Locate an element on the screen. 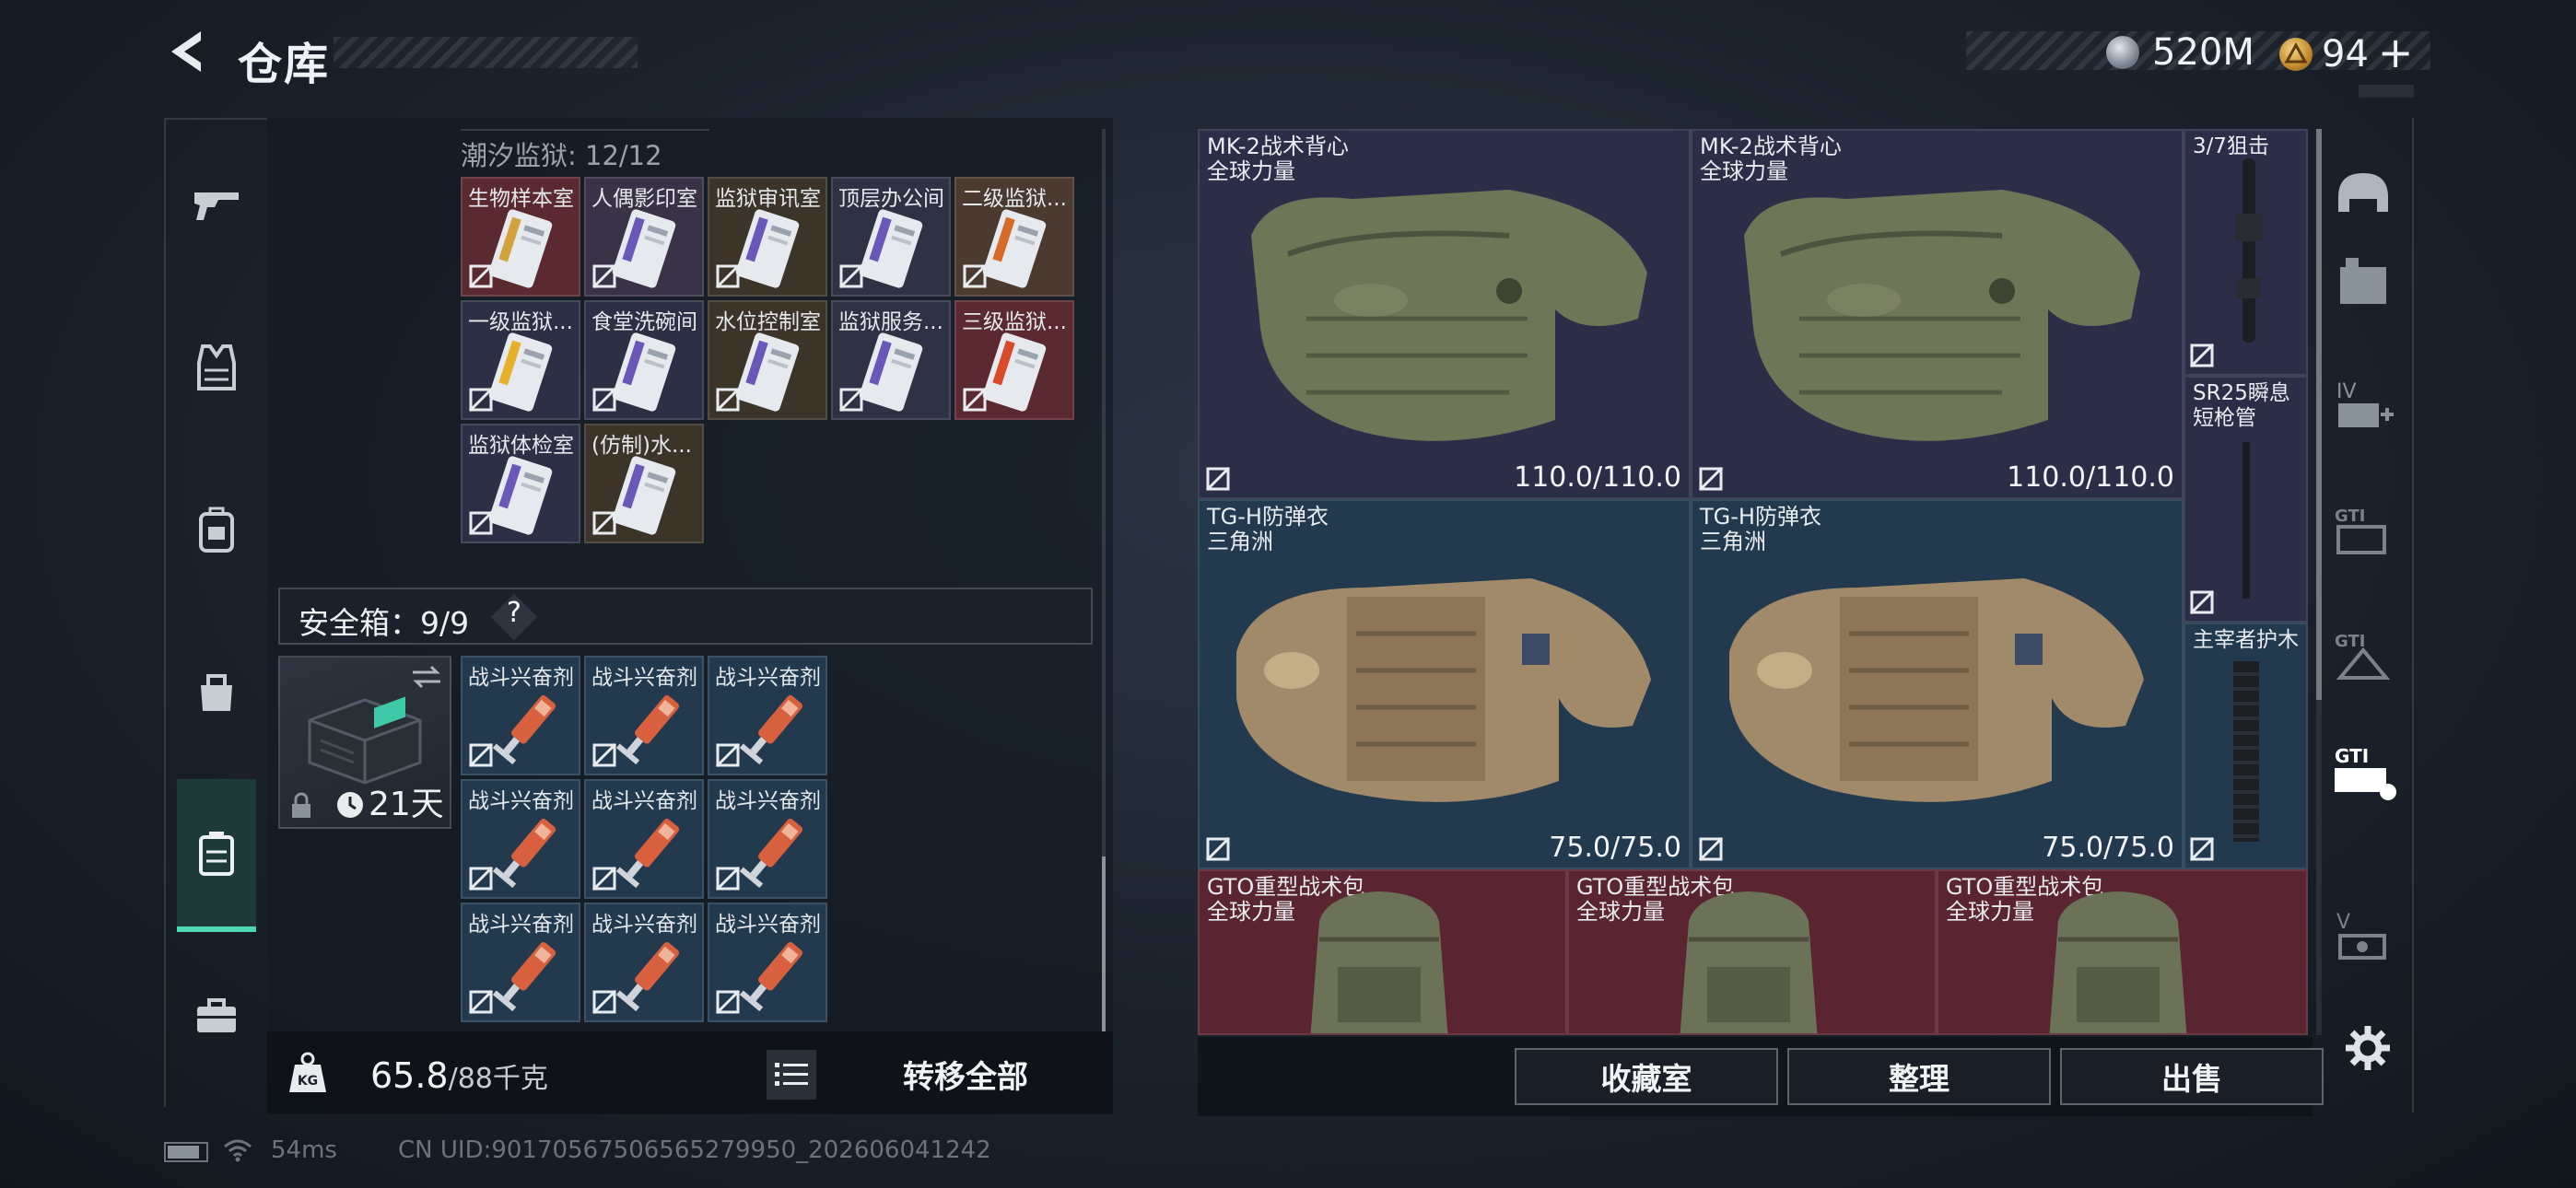 This screenshot has width=2576, height=1188. nav-pouch is located at coordinates (216, 691).